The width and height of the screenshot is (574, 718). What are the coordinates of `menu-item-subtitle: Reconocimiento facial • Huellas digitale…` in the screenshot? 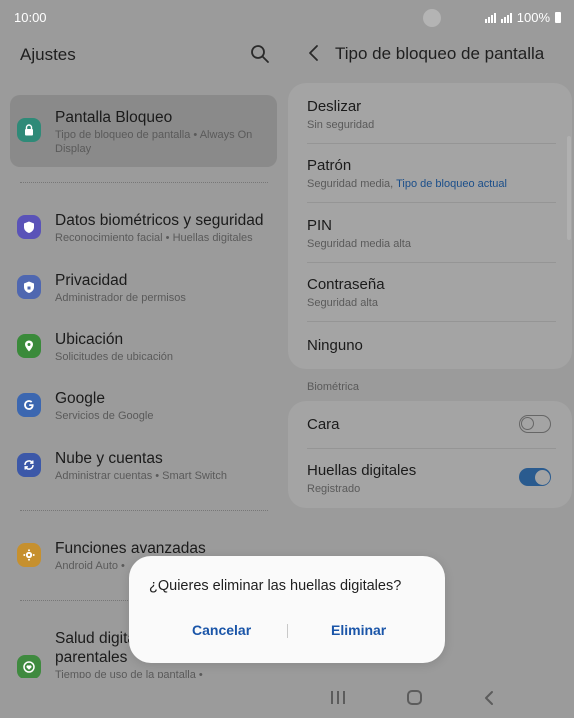 It's located at (154, 238).